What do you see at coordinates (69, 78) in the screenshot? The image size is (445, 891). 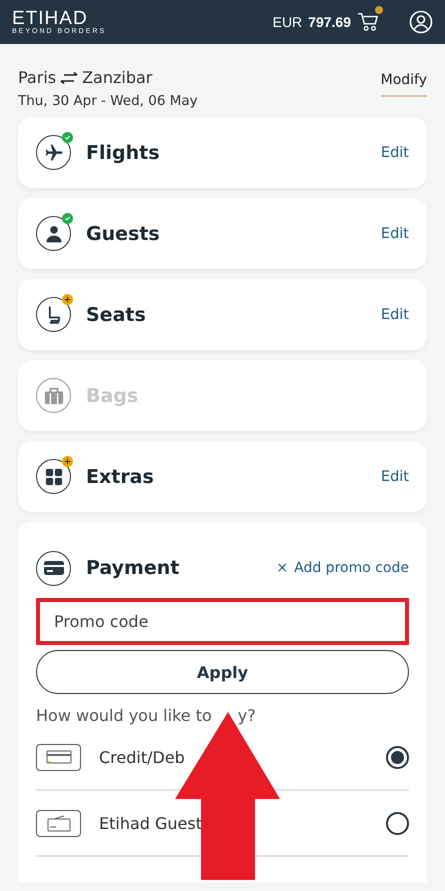 I see `round-trip-arrows-icon` at bounding box center [69, 78].